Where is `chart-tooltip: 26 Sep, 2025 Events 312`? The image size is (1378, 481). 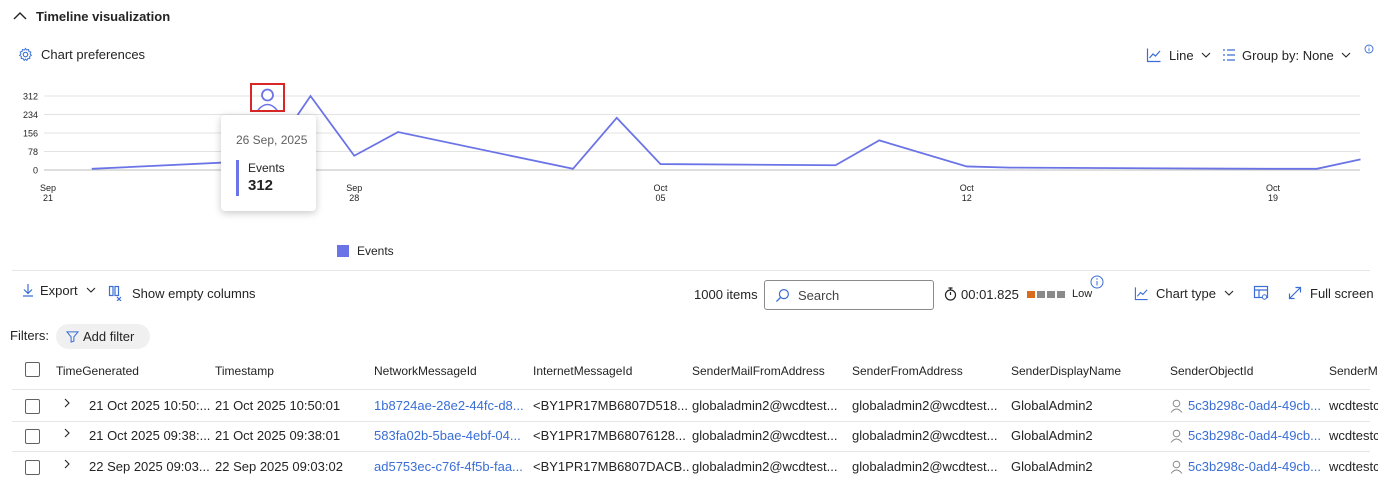 chart-tooltip: 26 Sep, 2025 Events 312 is located at coordinates (268, 163).